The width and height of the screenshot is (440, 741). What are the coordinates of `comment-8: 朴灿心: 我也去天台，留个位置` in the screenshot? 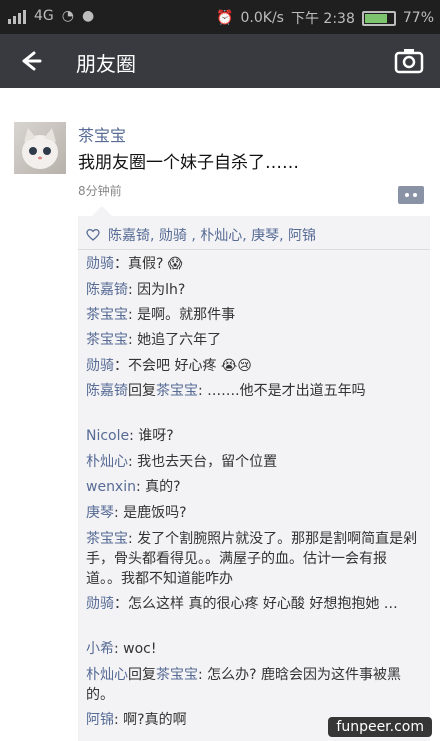 It's located at (253, 462).